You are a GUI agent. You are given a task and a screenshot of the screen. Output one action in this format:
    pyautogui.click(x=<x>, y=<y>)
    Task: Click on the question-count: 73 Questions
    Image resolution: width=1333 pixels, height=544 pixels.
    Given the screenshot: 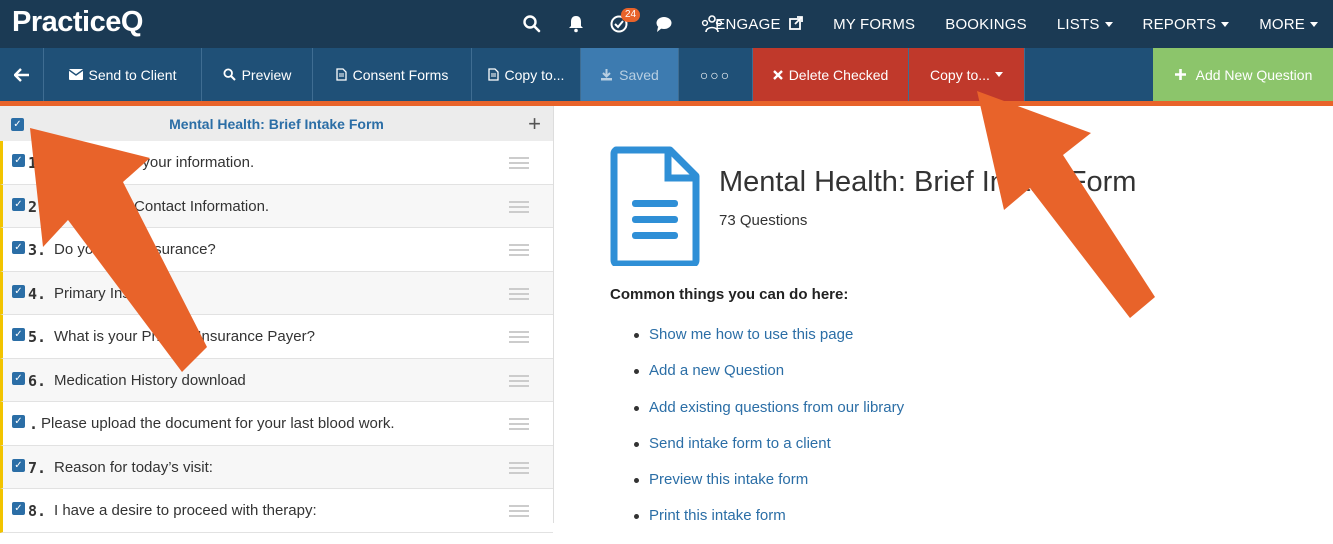 What is the action you would take?
    pyautogui.click(x=763, y=220)
    